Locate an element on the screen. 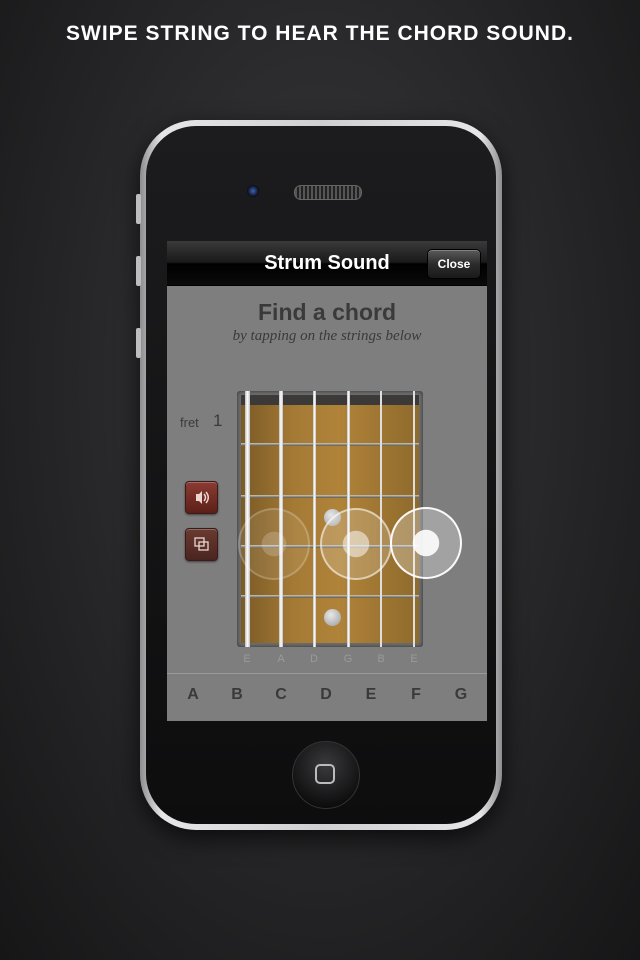 Image resolution: width=640 pixels, height=960 pixels. home-square-icon is located at coordinates (325, 774).